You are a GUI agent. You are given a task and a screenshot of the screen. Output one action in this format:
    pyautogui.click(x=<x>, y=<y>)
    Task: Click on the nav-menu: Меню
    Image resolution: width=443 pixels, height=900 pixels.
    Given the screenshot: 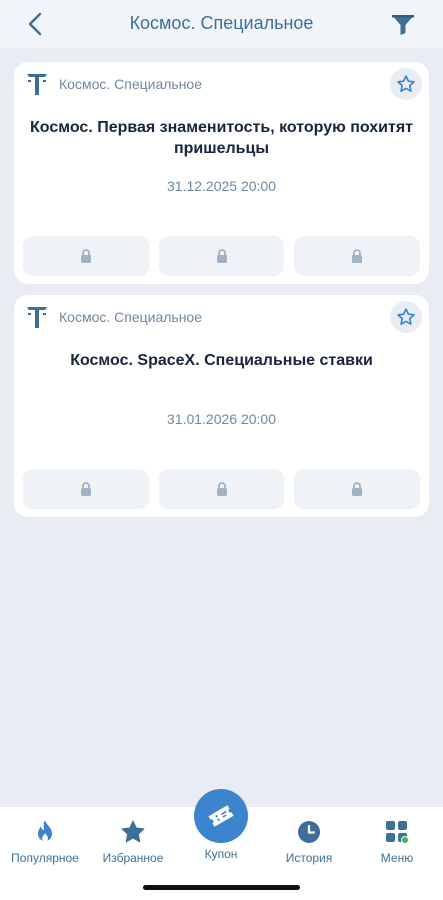 What is the action you would take?
    pyautogui.click(x=397, y=841)
    